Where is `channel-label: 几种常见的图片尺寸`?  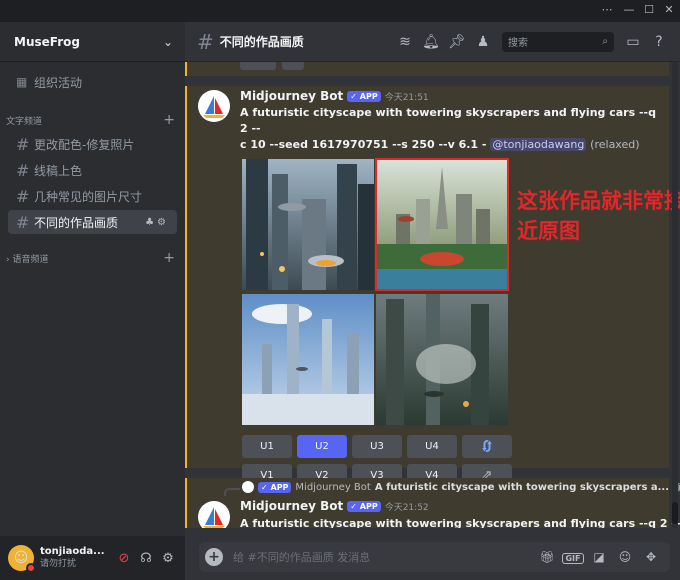
channel-label: 几种常见的图片尺寸 is located at coordinates (88, 196).